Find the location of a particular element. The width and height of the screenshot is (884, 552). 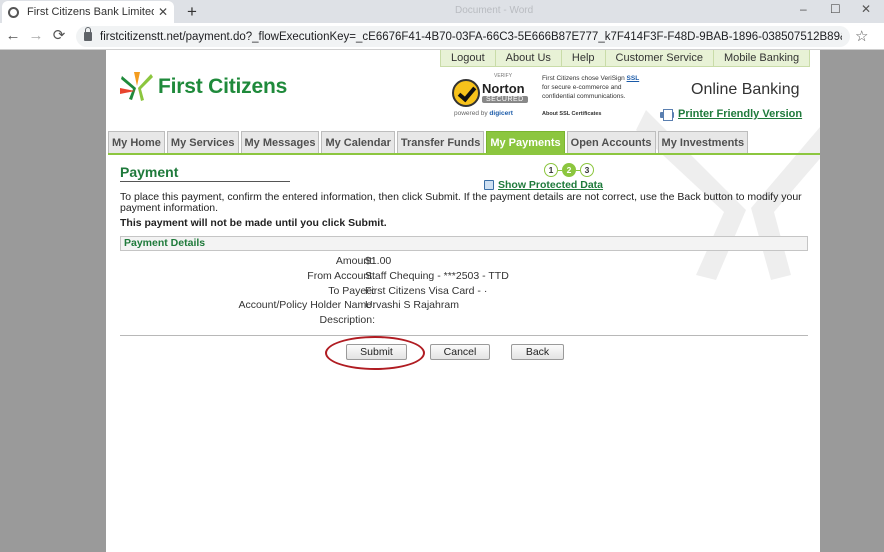

detail-label: Description: is located at coordinates (347, 320).